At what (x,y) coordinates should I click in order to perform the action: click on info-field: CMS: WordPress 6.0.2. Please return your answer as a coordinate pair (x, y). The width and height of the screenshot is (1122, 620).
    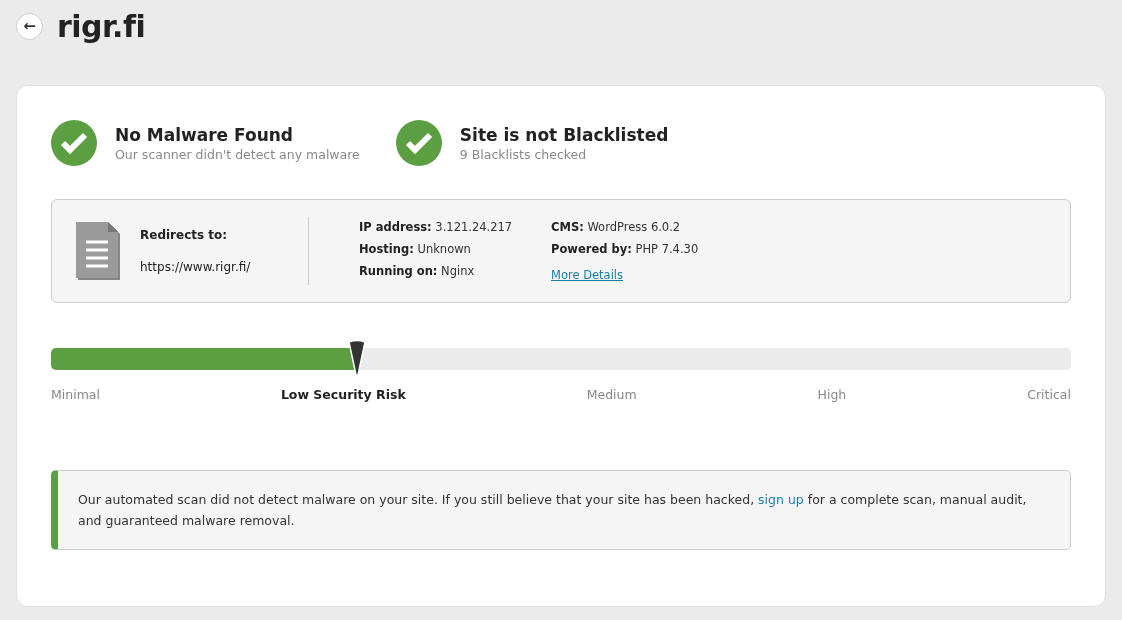
    Looking at the image, I should click on (632, 226).